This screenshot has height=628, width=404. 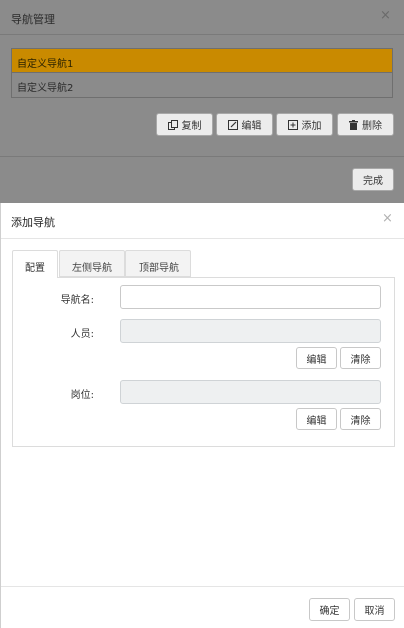 I want to click on dialog-title: 添加导航, so click(x=33, y=222).